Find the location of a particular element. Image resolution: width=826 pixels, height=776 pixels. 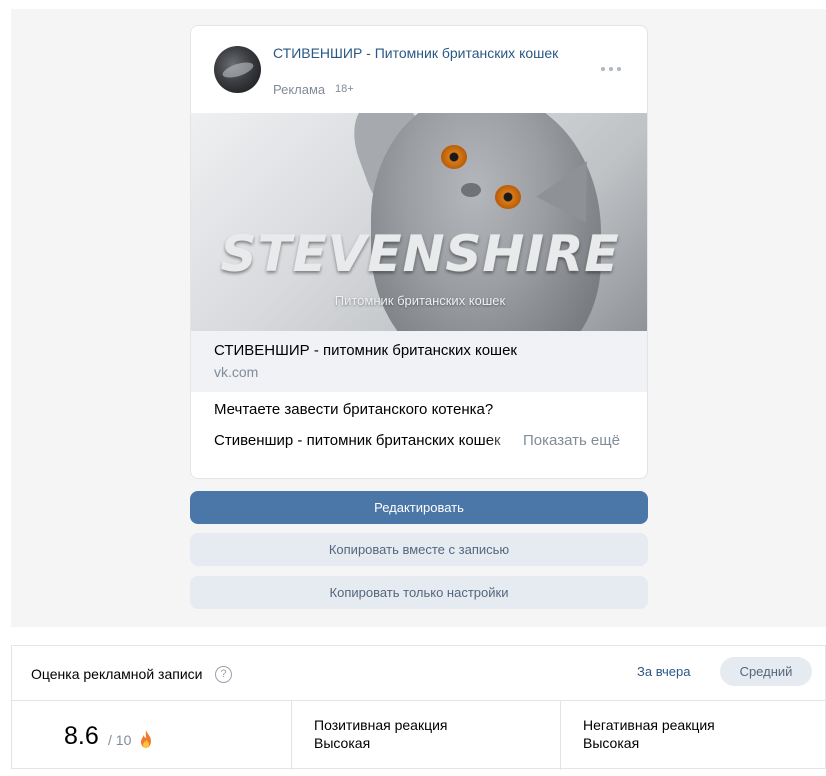

post-text-line-1: Мечтаете завести британского котенка? is located at coordinates (354, 409).